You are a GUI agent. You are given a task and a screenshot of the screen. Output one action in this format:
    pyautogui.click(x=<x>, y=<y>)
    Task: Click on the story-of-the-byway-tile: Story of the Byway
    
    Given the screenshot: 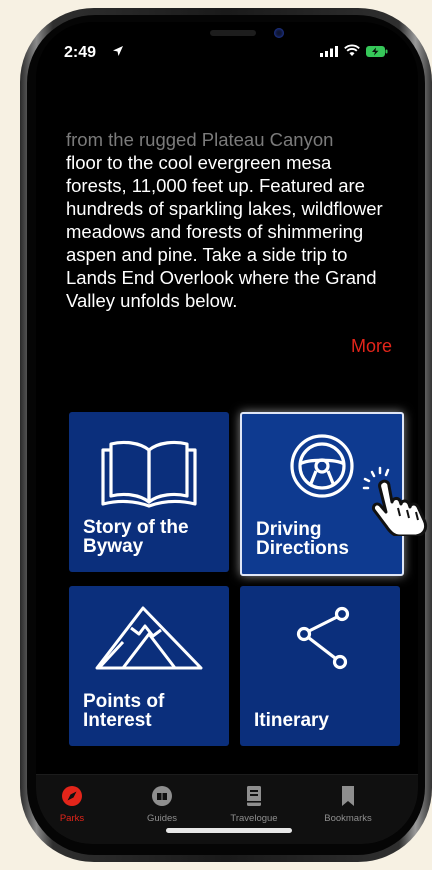 What is the action you would take?
    pyautogui.click(x=149, y=492)
    